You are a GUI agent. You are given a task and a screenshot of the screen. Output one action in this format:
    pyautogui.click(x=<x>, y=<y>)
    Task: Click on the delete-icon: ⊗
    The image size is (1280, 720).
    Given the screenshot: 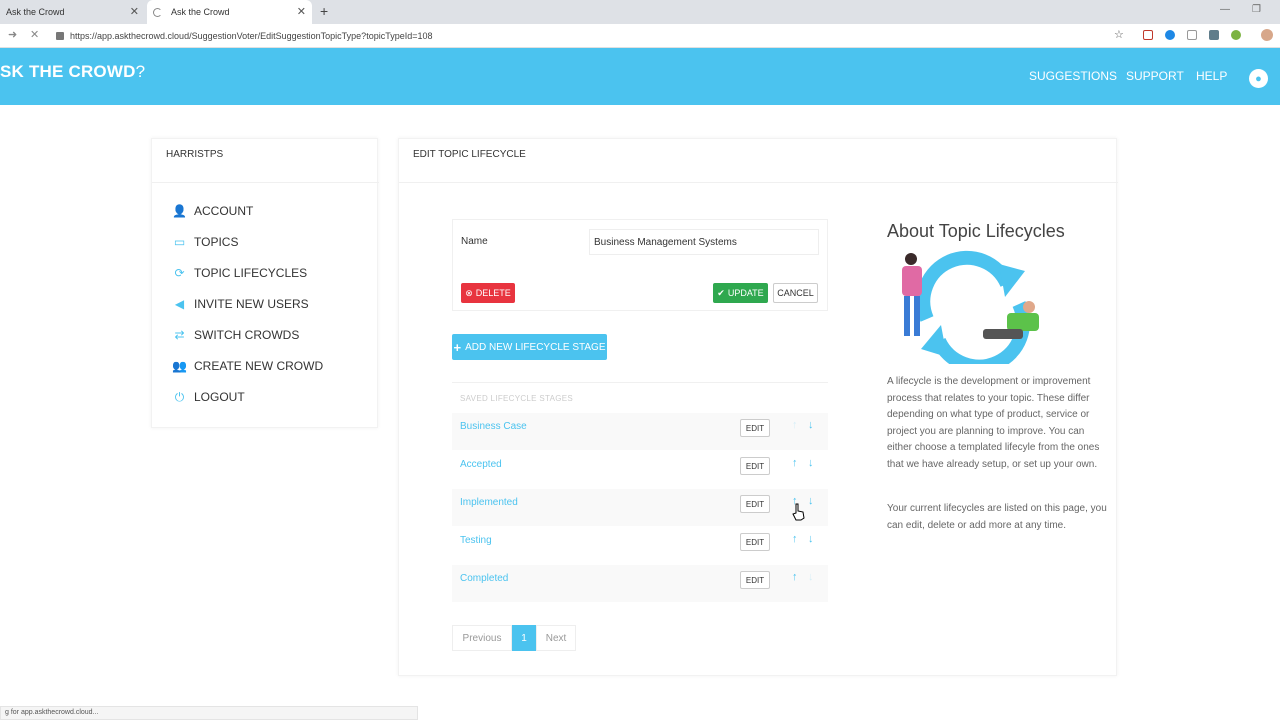 What is the action you would take?
    pyautogui.click(x=469, y=292)
    